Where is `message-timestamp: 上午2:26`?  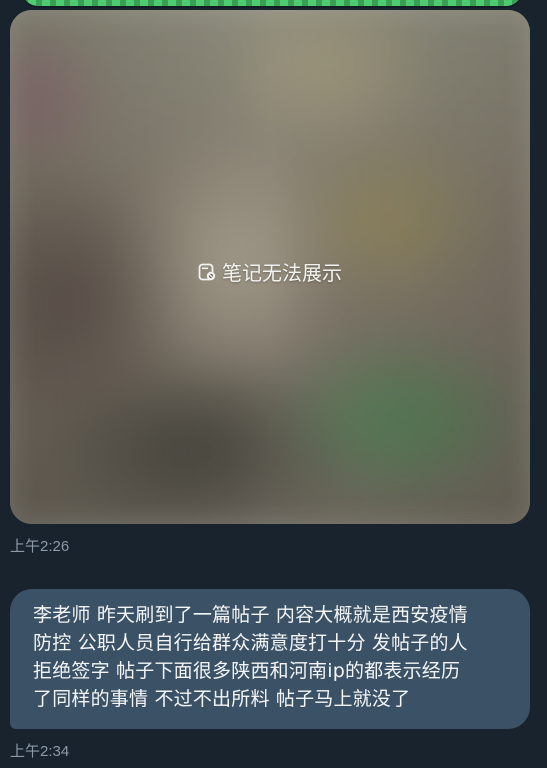
message-timestamp: 上午2:26 is located at coordinates (40, 546).